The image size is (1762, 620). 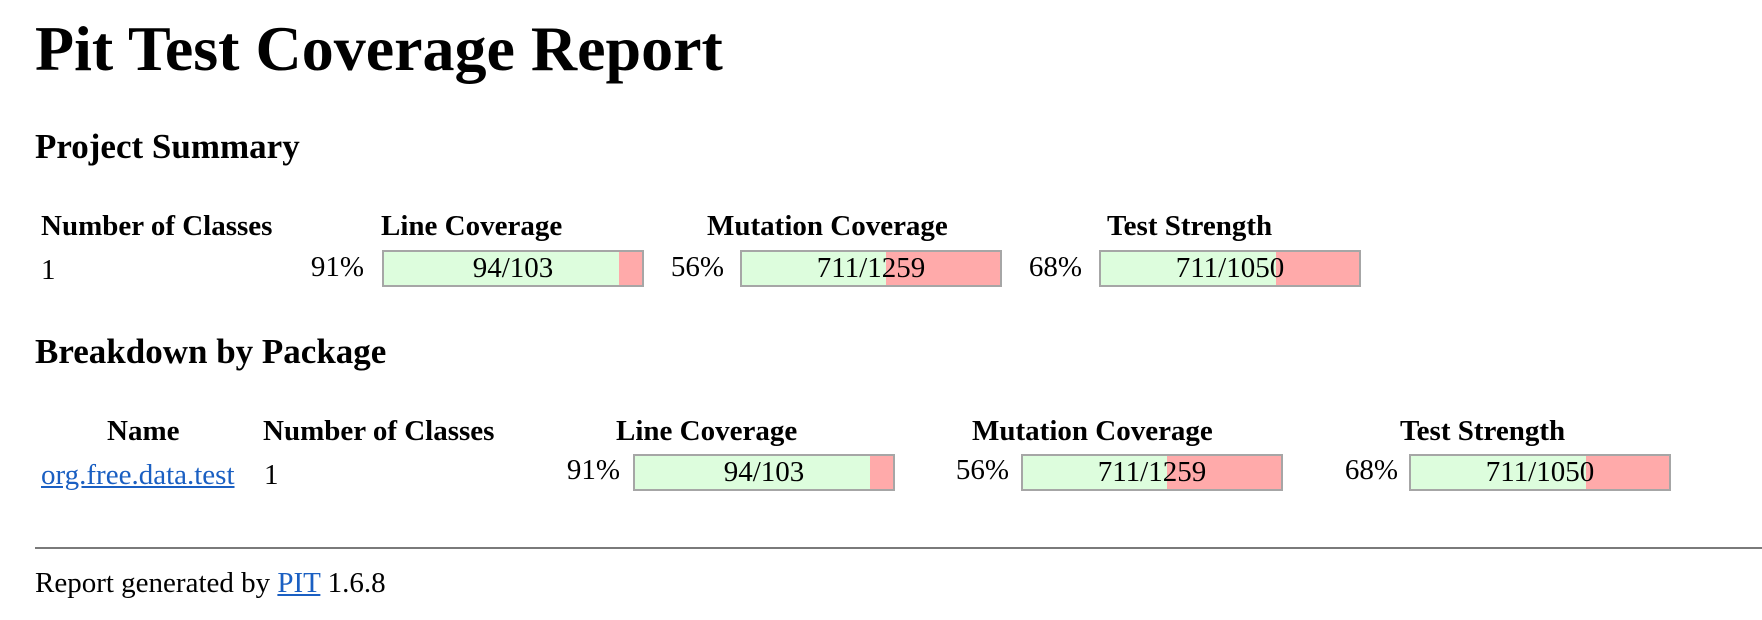 What do you see at coordinates (982, 470) in the screenshot?
I see `package-mutation-percent: 56%` at bounding box center [982, 470].